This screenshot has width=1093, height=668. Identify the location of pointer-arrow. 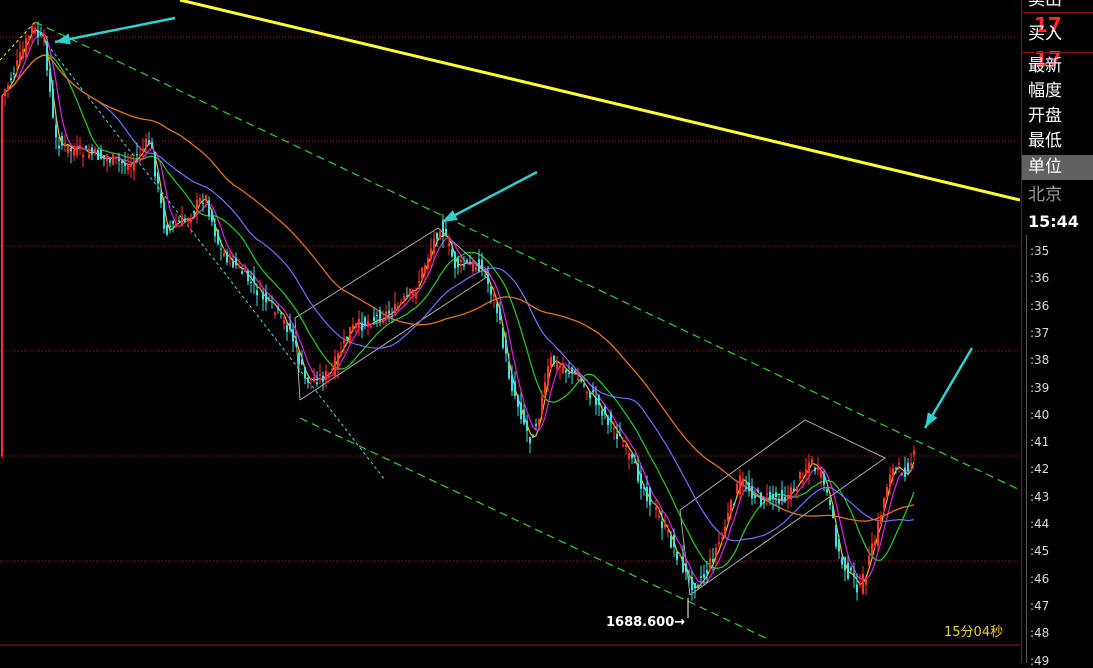
(115, 30).